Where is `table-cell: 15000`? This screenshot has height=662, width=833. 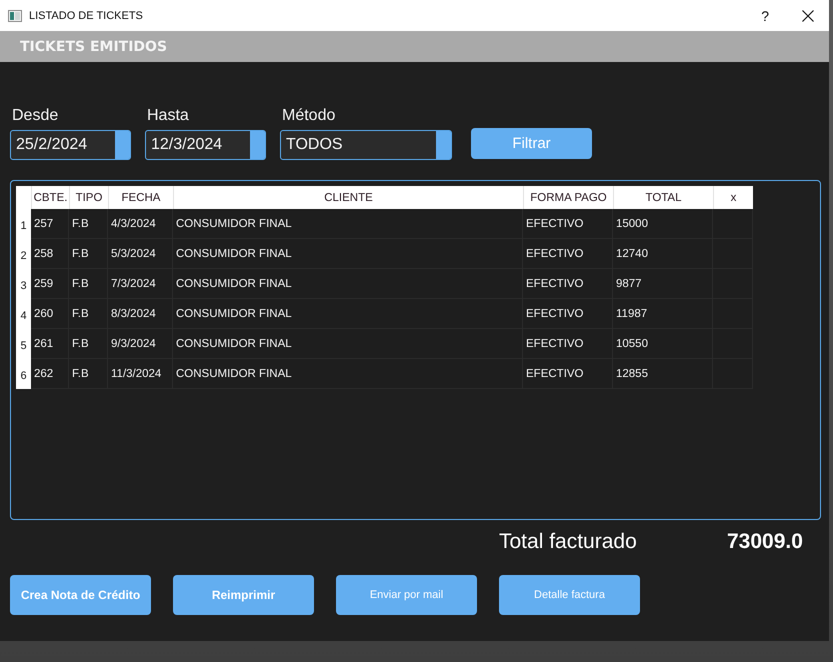
table-cell: 15000 is located at coordinates (663, 224).